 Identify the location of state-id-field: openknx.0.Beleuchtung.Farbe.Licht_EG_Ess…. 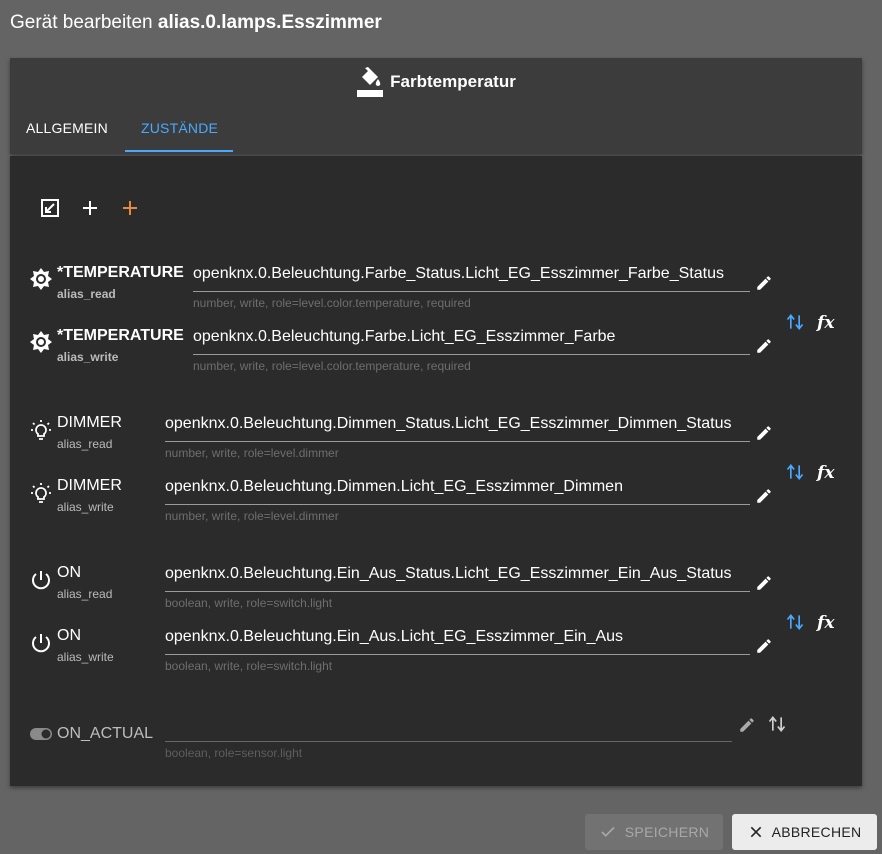
(404, 337).